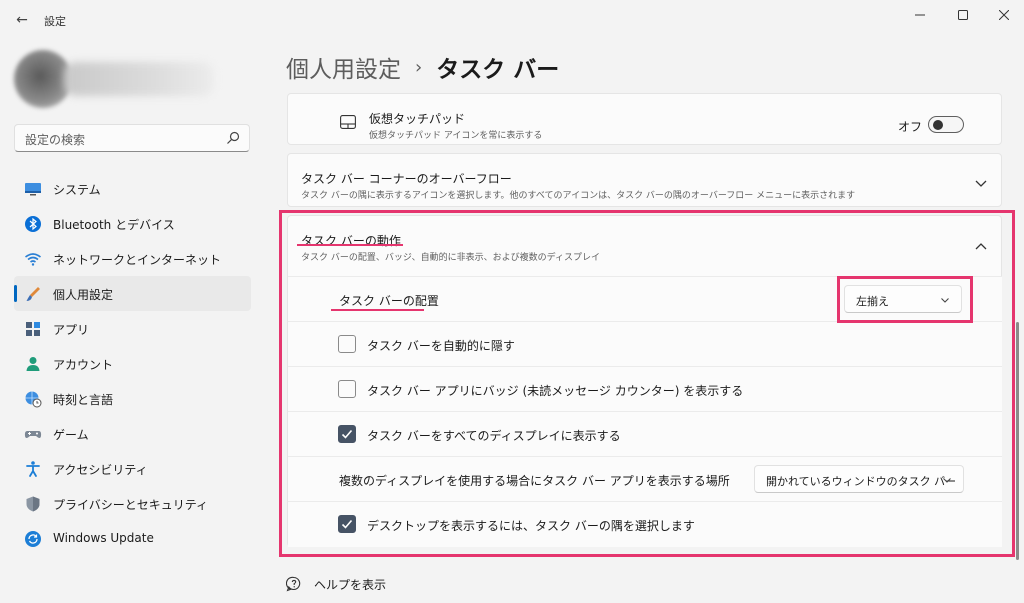 This screenshot has width=1024, height=603. I want to click on sync-icon, so click(33, 539).